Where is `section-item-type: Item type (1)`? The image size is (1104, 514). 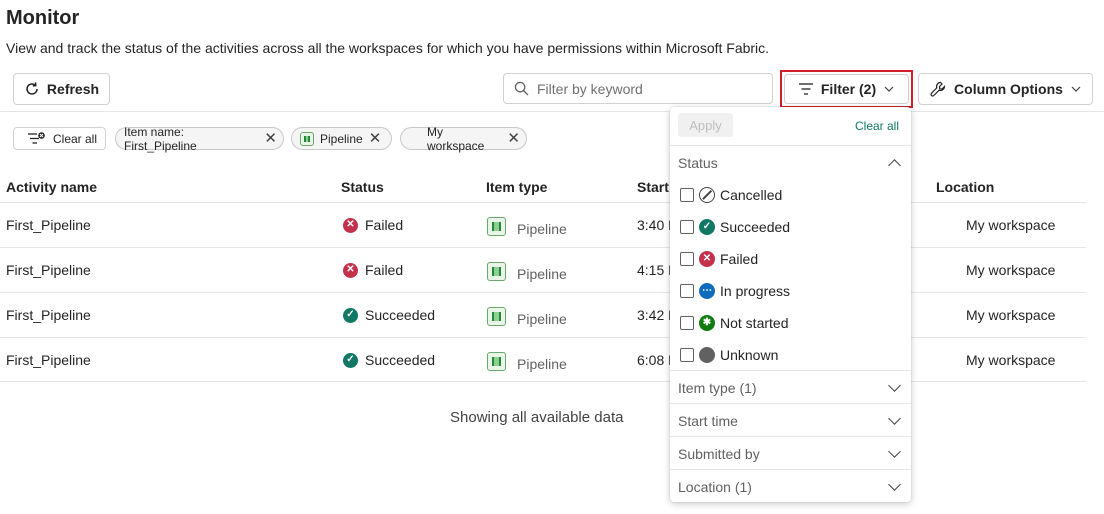 section-item-type: Item type (1) is located at coordinates (717, 388).